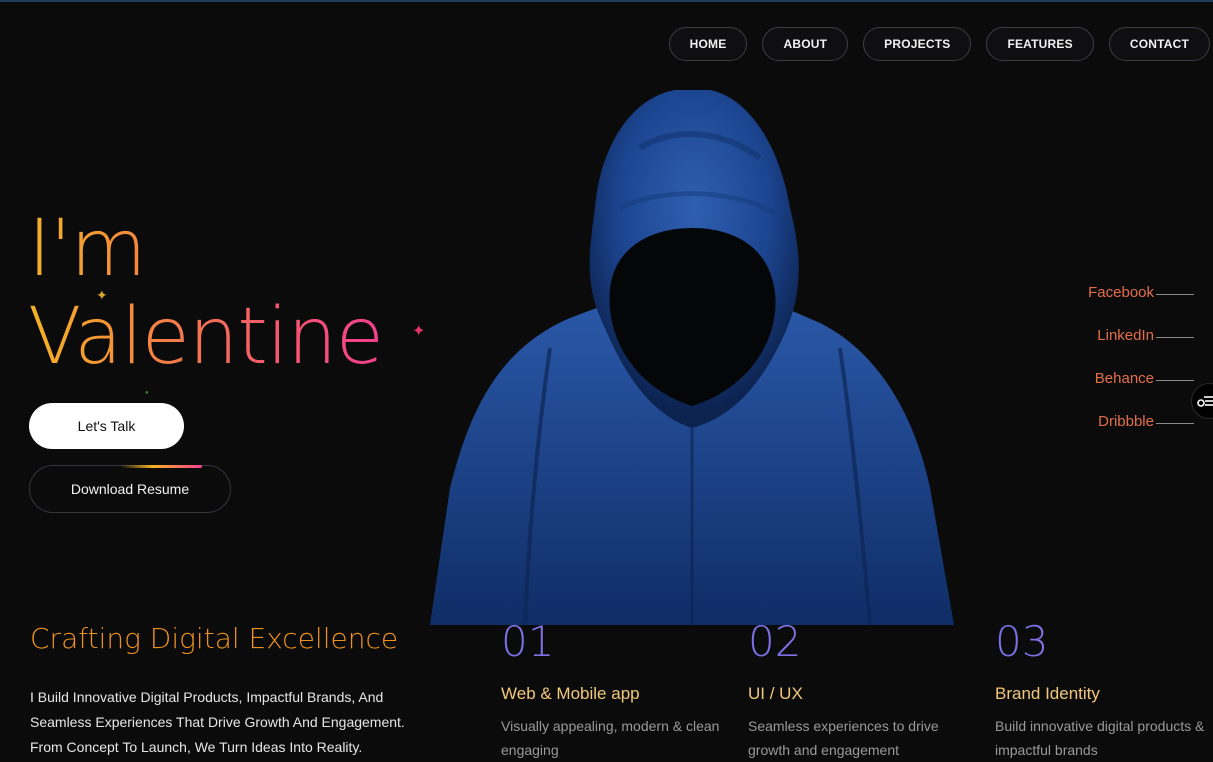 The height and width of the screenshot is (762, 1213). Describe the element at coordinates (1047, 693) in the screenshot. I see `service-title: Brand Identity` at that location.